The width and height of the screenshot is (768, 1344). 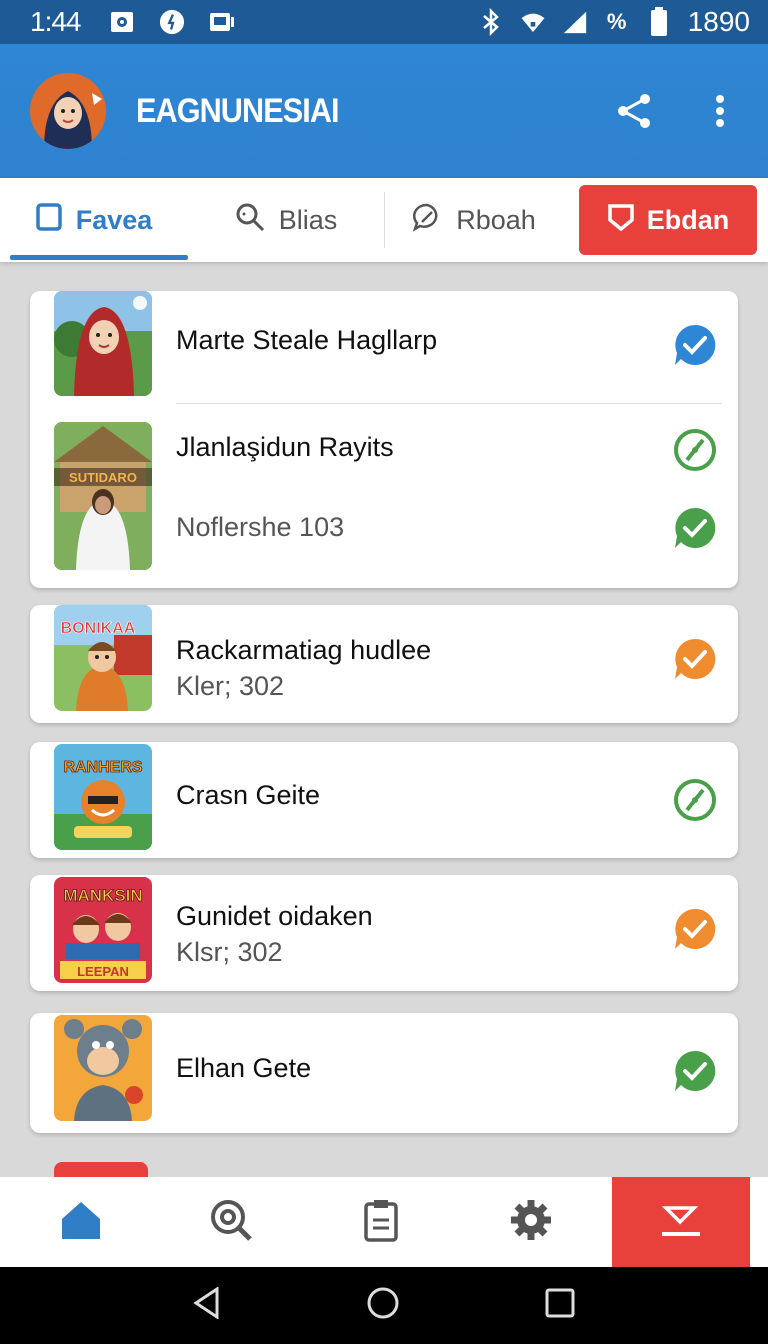 I want to click on back-icon, so click(x=207, y=1305).